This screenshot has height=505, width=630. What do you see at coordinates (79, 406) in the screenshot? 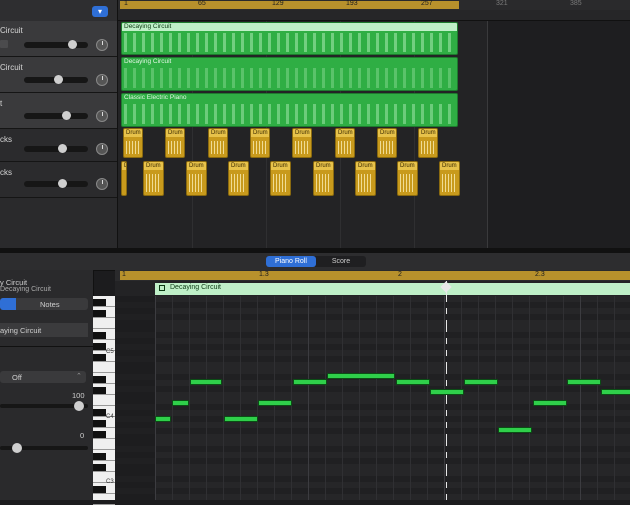
I see `strength-knob` at bounding box center [79, 406].